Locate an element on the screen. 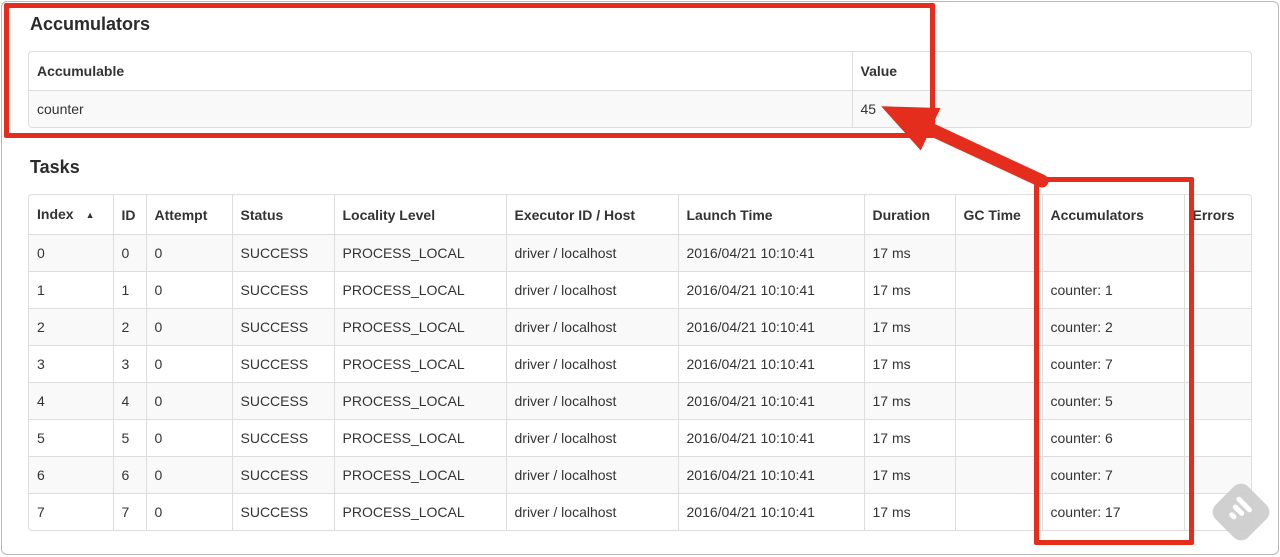 The image size is (1280, 557). cell-accumulators: counter: 17 is located at coordinates (1112, 511).